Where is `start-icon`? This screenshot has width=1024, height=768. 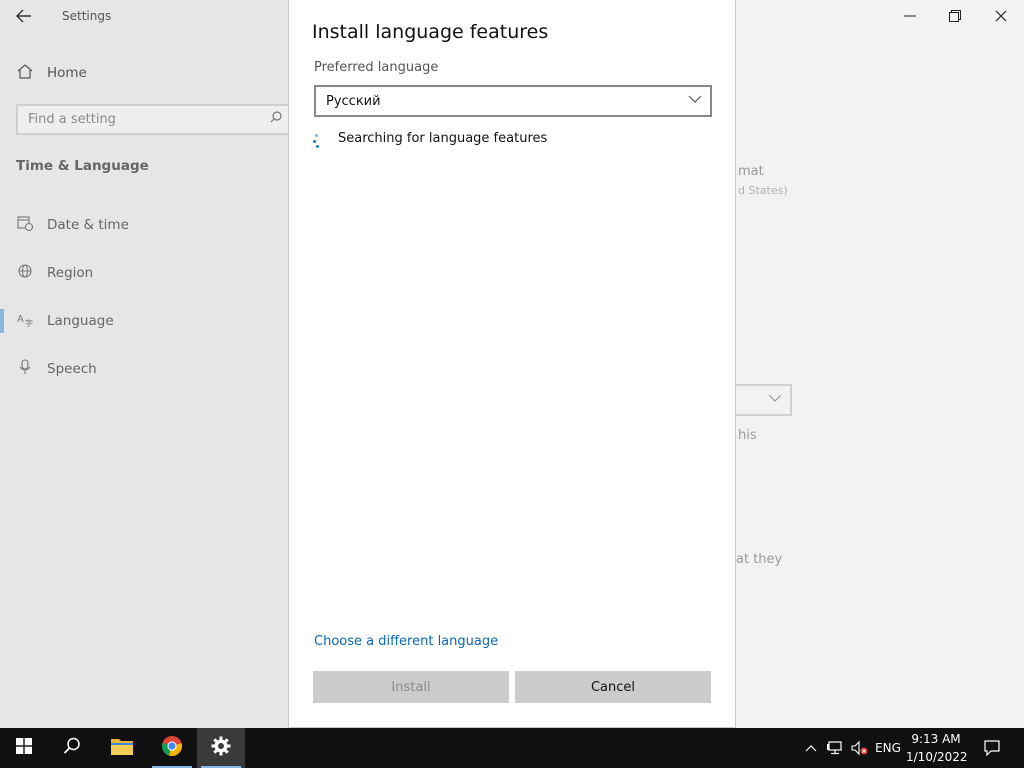
start-icon is located at coordinates (24, 748).